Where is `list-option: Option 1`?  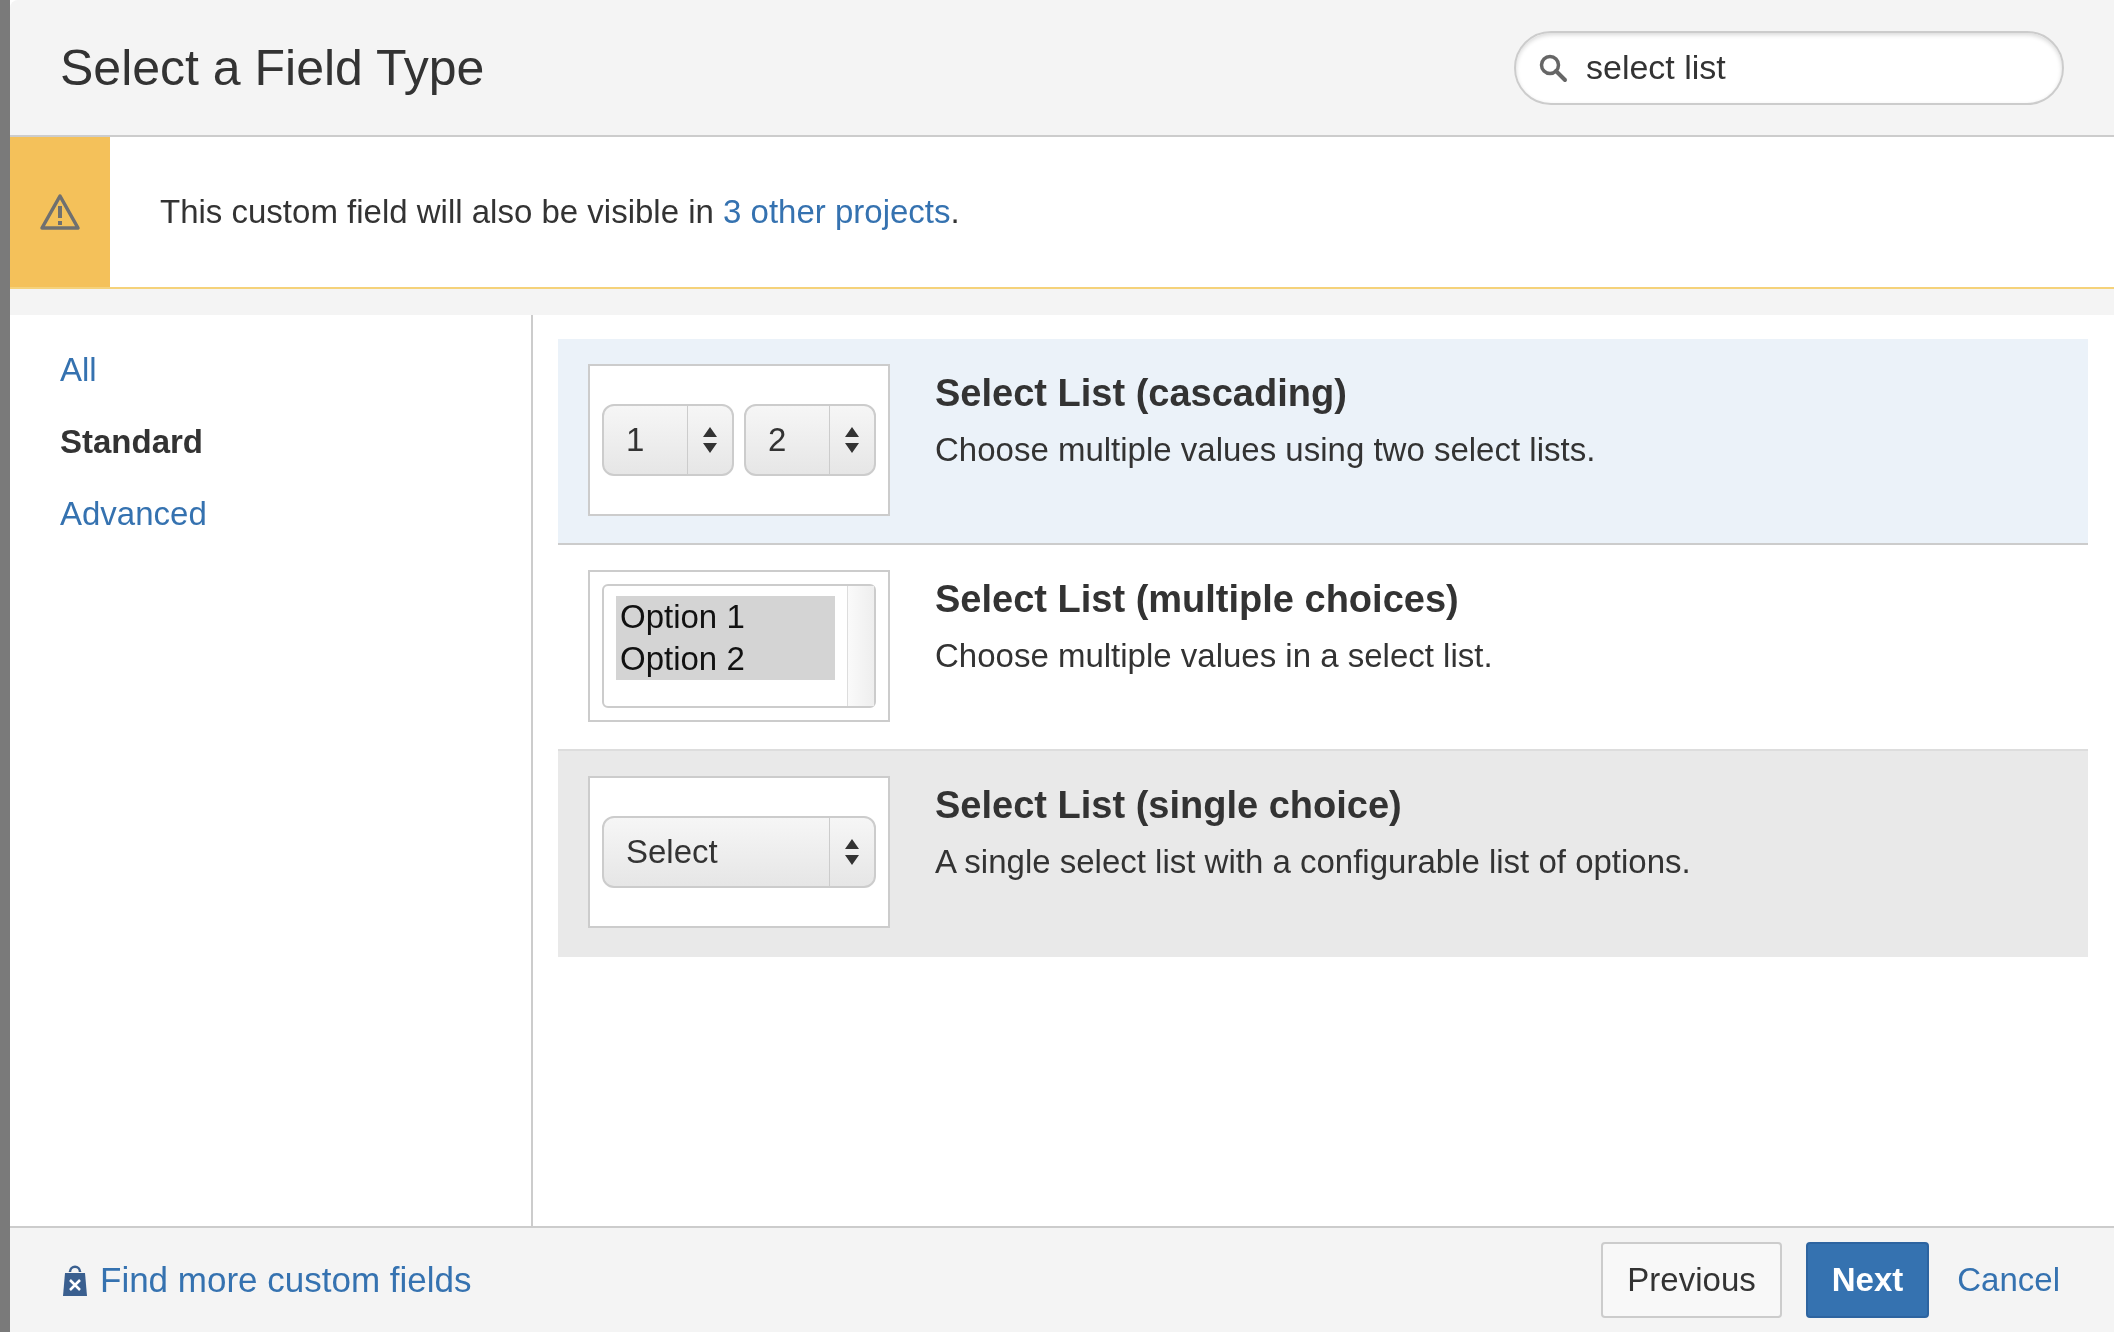
list-option: Option 1 is located at coordinates (725, 617).